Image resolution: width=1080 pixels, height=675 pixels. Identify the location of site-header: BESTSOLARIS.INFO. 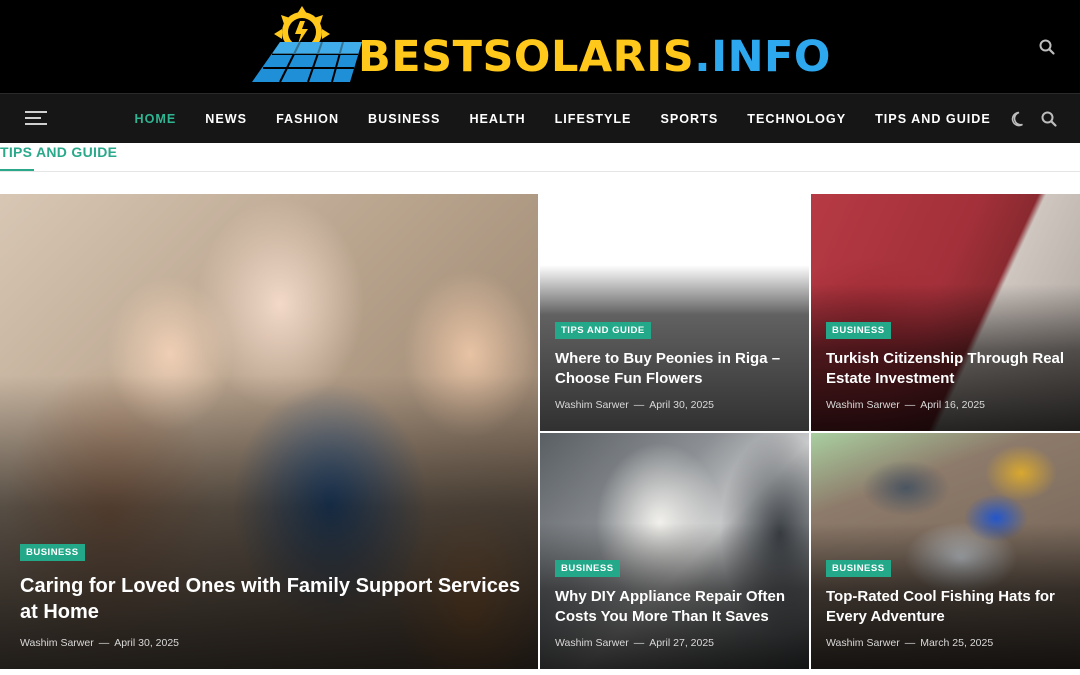
(540, 46).